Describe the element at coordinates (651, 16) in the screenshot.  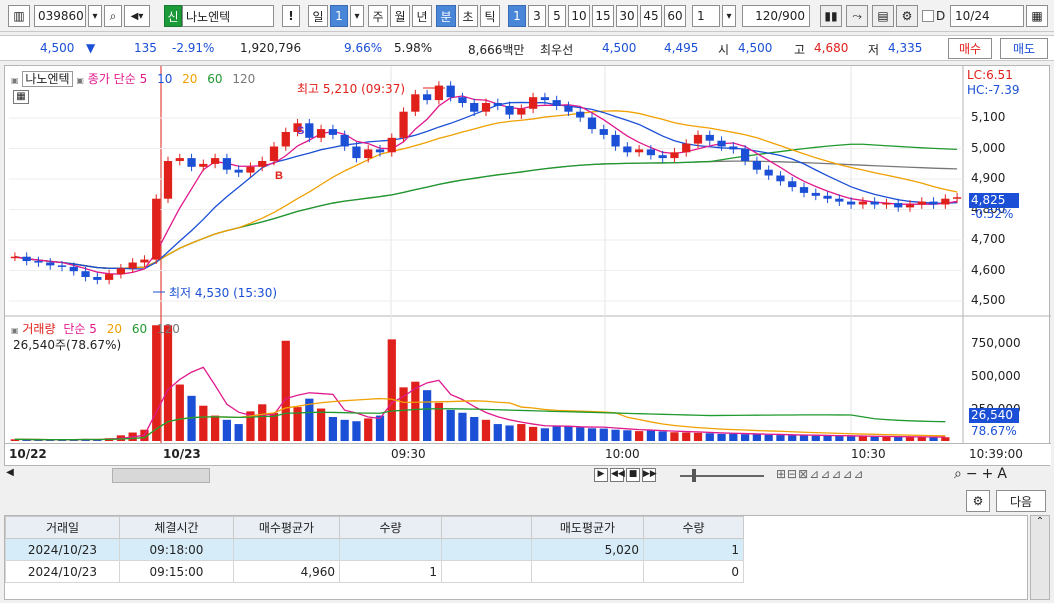
I see `minute-45: 45` at that location.